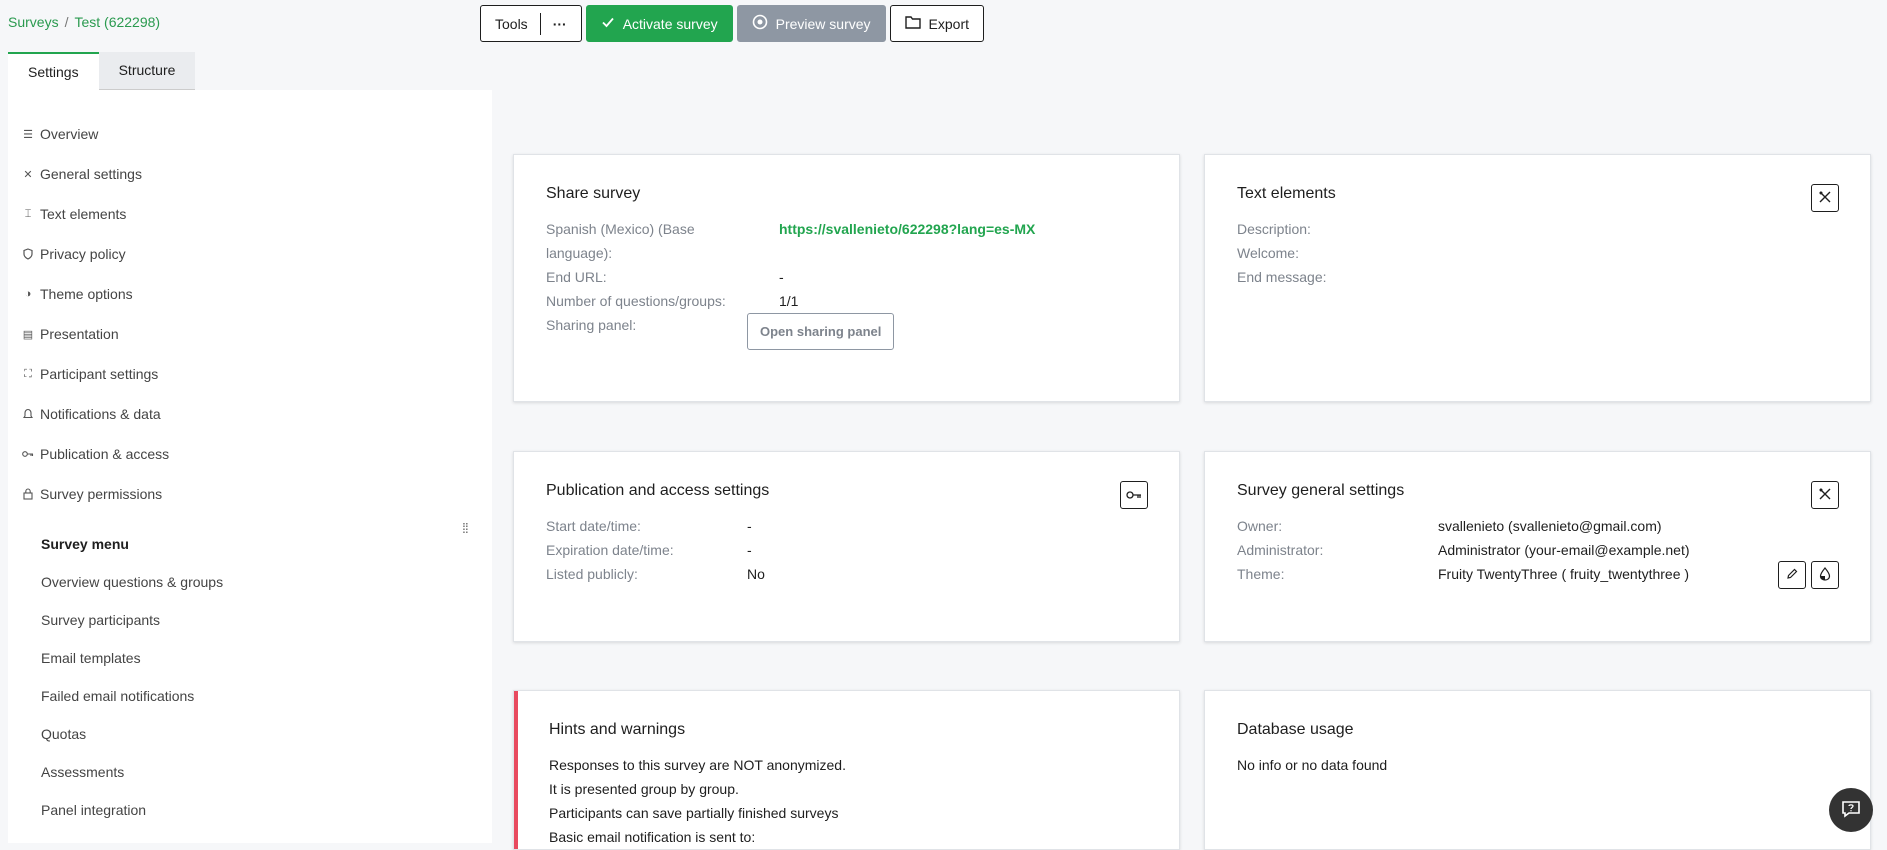 This screenshot has width=1887, height=850. I want to click on folder-icon, so click(912, 23).